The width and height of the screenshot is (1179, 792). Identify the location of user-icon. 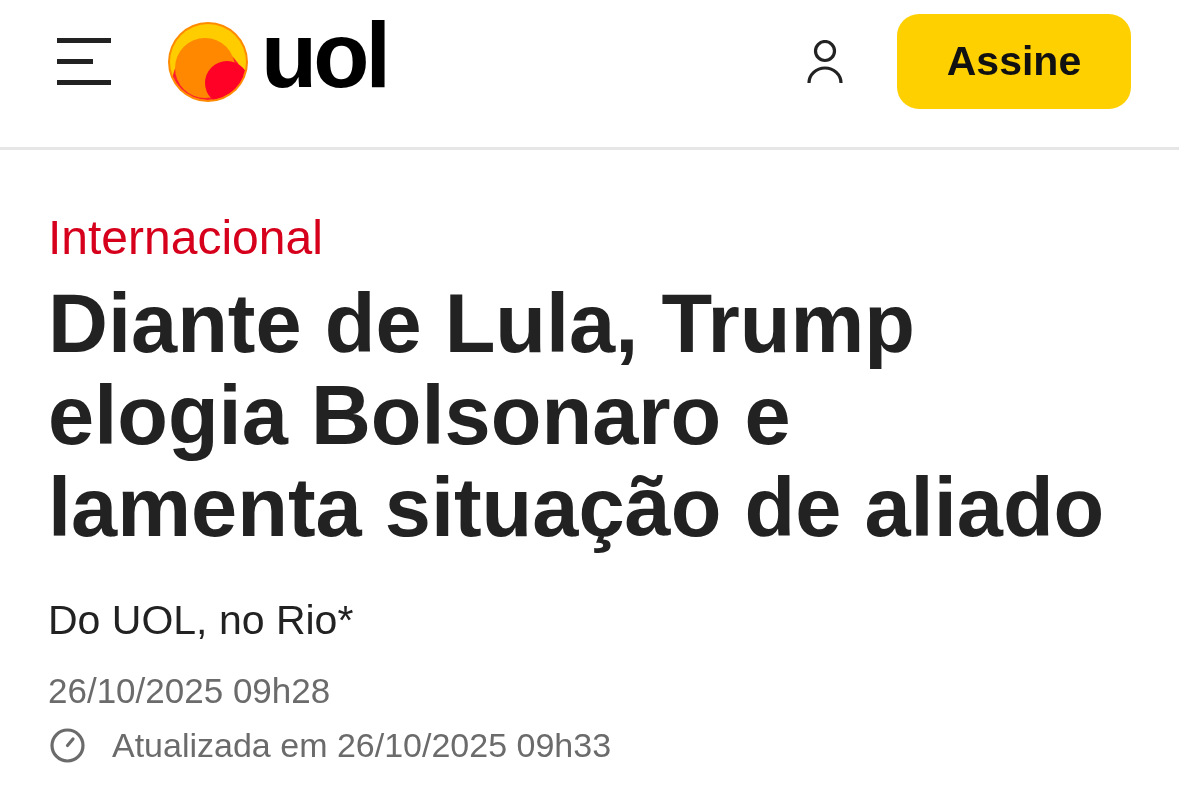
(825, 61).